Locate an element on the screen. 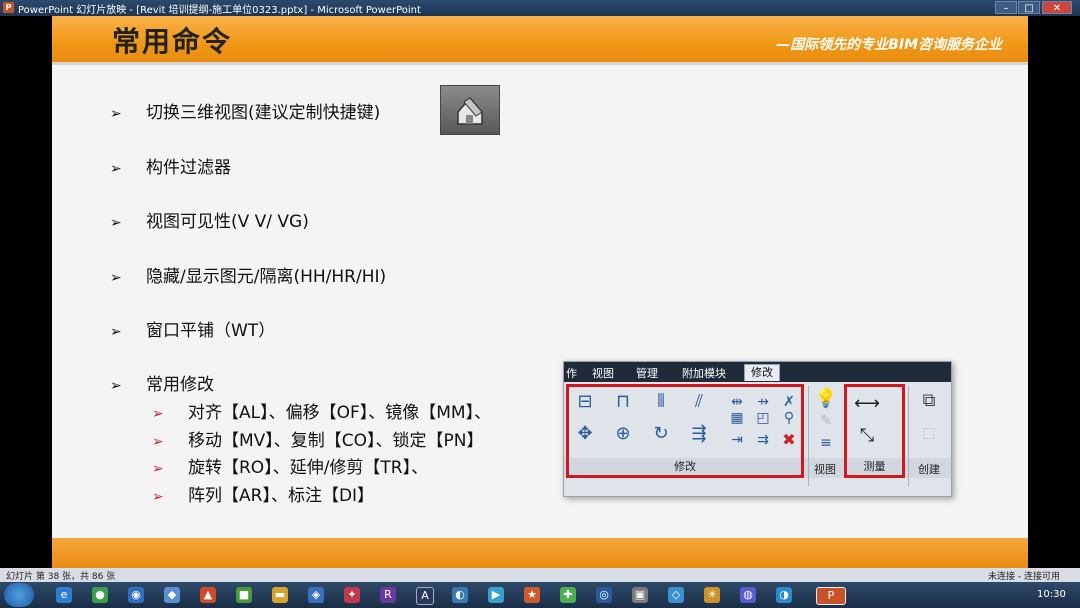 The height and width of the screenshot is (608, 1080). start-button is located at coordinates (19, 595).